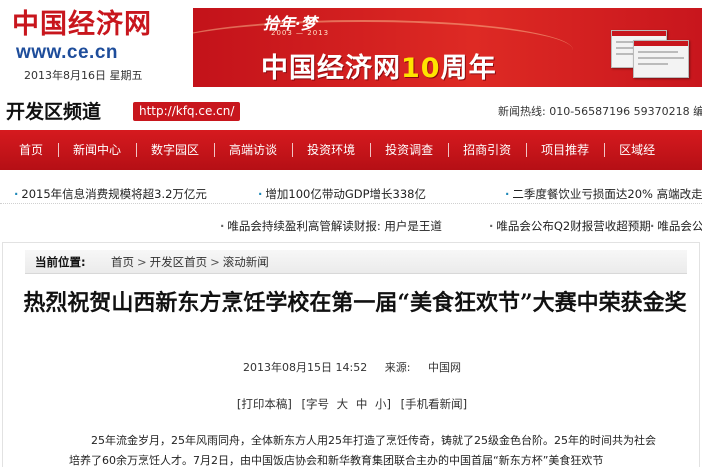 The width and height of the screenshot is (702, 467). I want to click on ticker-link: 2015年信息消费规模将超3.2万亿元, so click(110, 194).